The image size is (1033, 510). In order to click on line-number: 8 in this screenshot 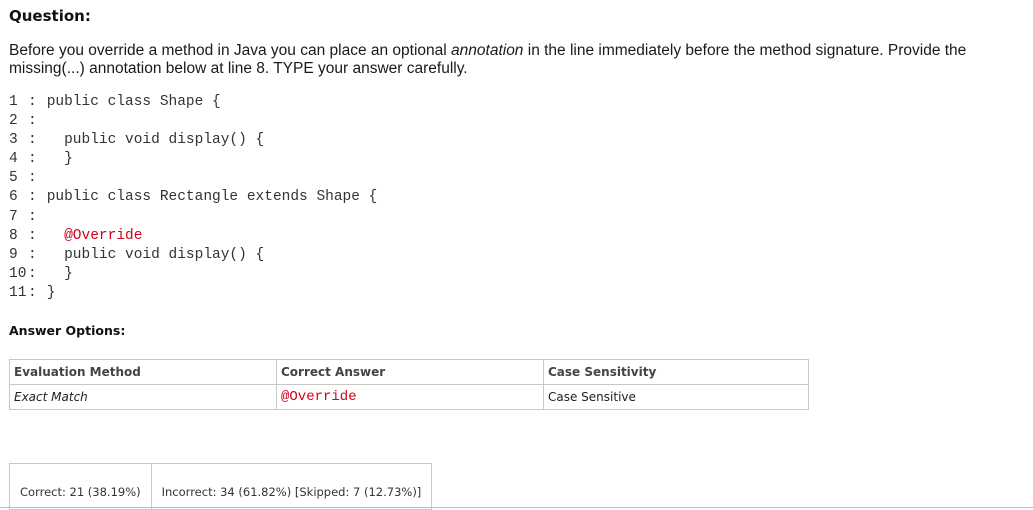, I will do `click(13, 235)`.